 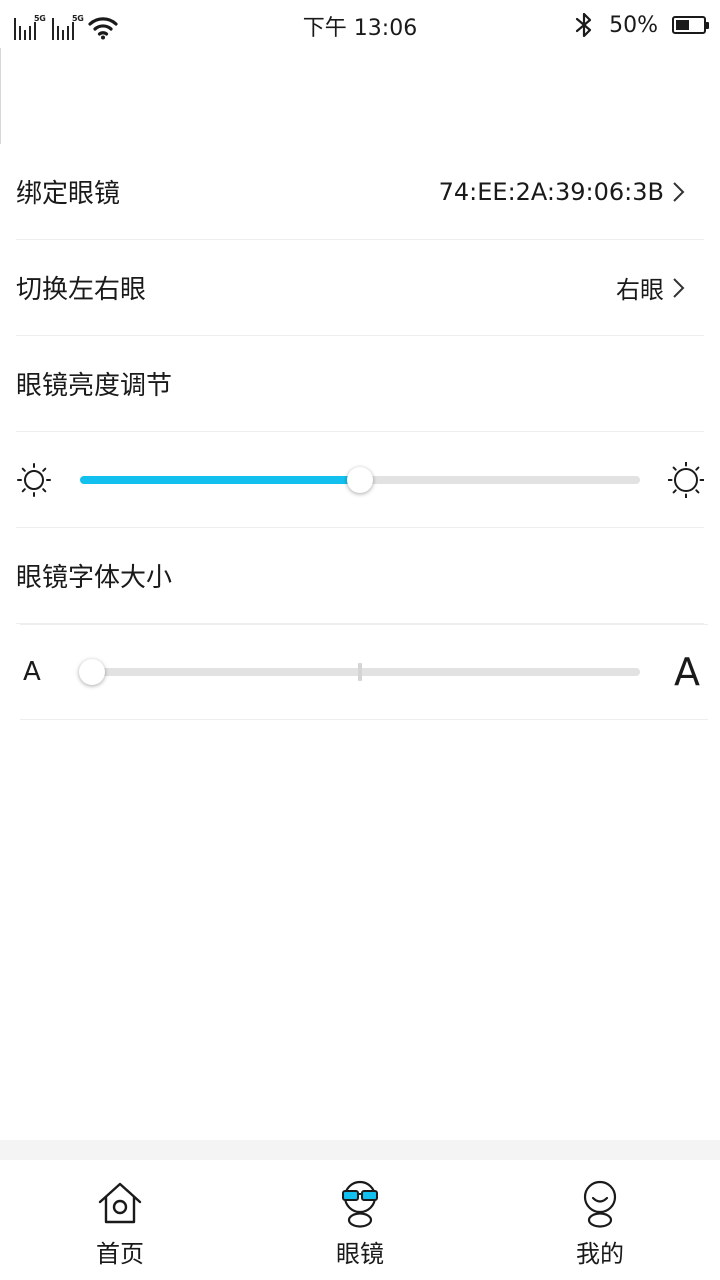 I want to click on profile-icon, so click(x=600, y=1204).